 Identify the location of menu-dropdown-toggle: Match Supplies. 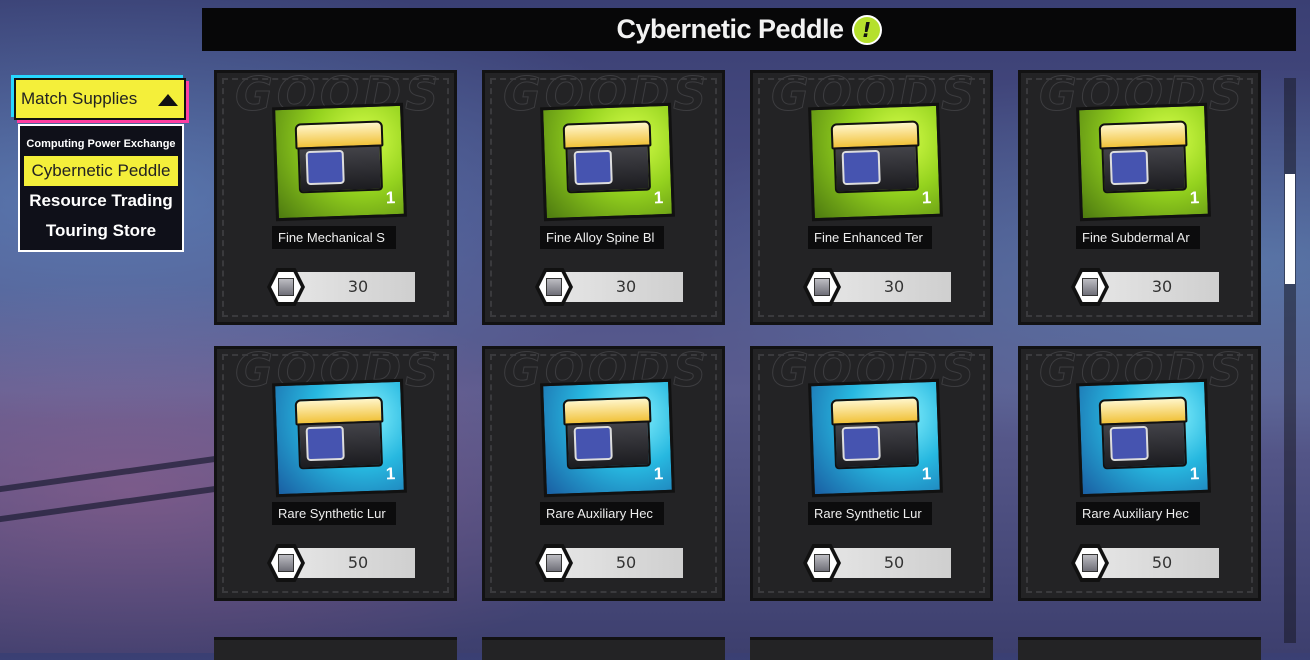
(100, 99).